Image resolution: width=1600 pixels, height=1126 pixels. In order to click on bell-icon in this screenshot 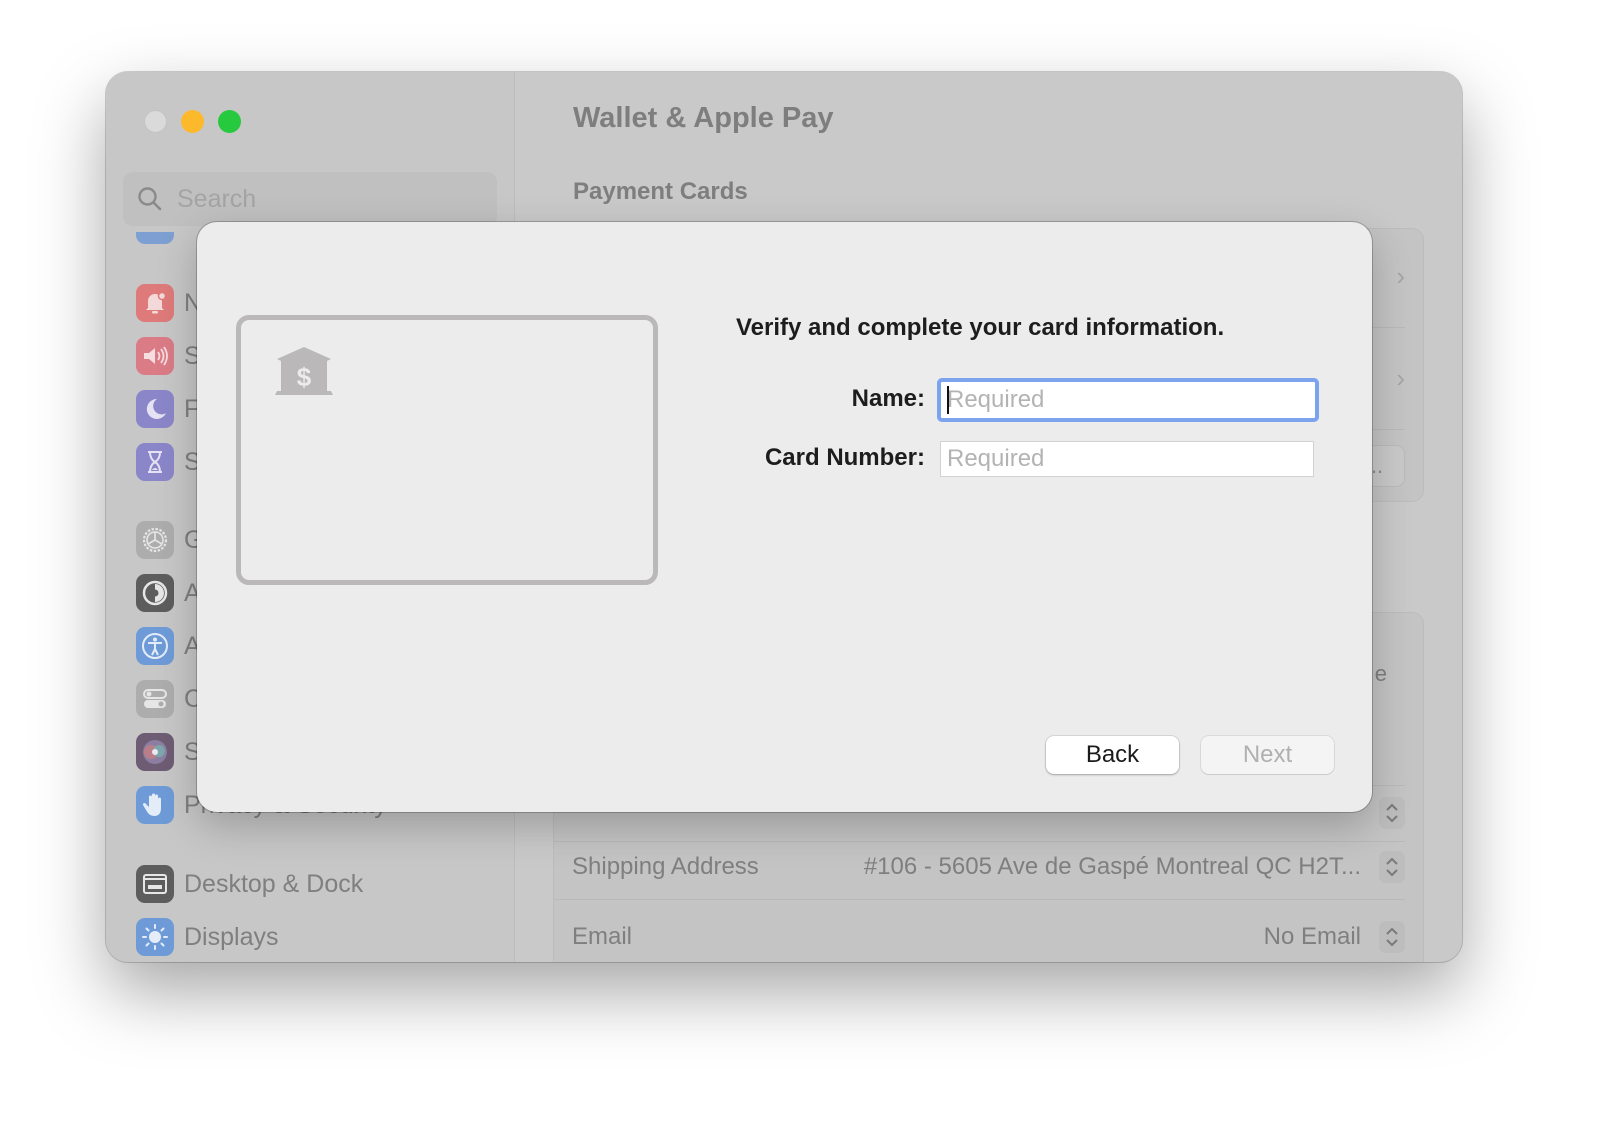, I will do `click(155, 303)`.